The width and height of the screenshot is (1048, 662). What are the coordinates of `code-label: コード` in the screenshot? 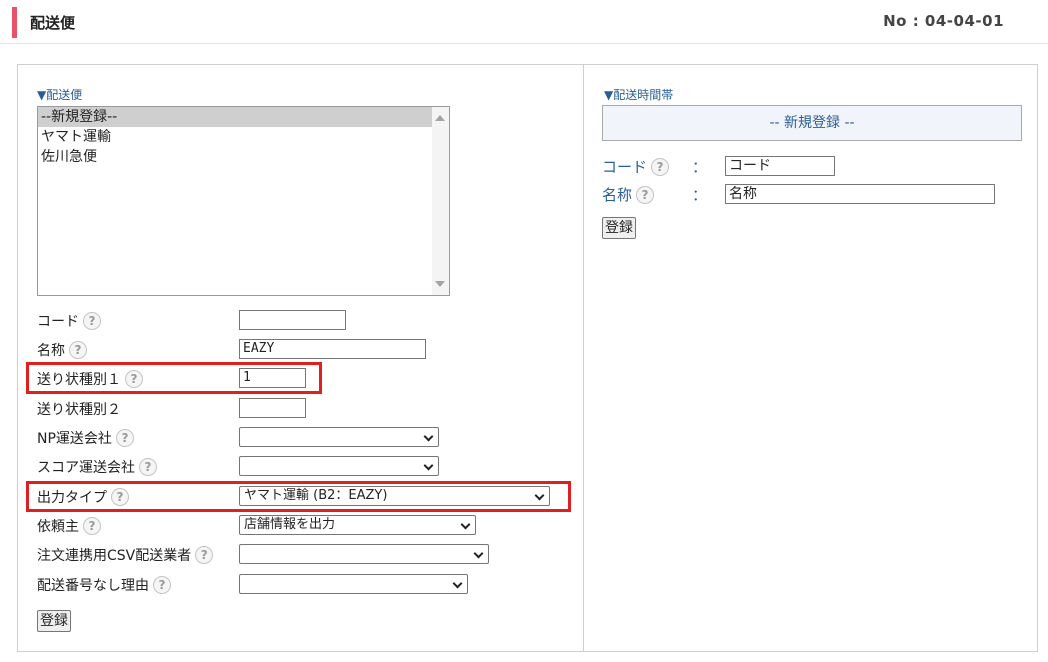 It's located at (58, 322).